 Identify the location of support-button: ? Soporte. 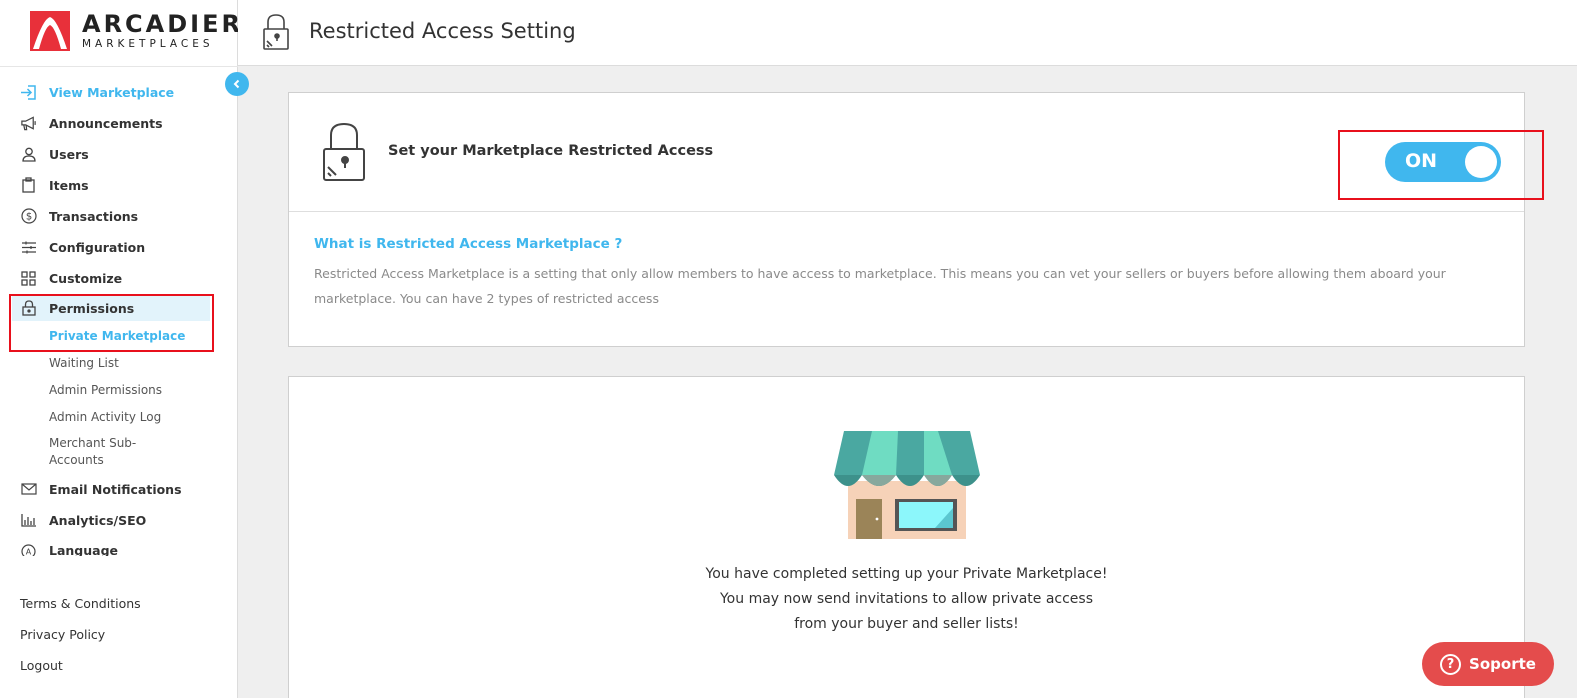
(1488, 664).